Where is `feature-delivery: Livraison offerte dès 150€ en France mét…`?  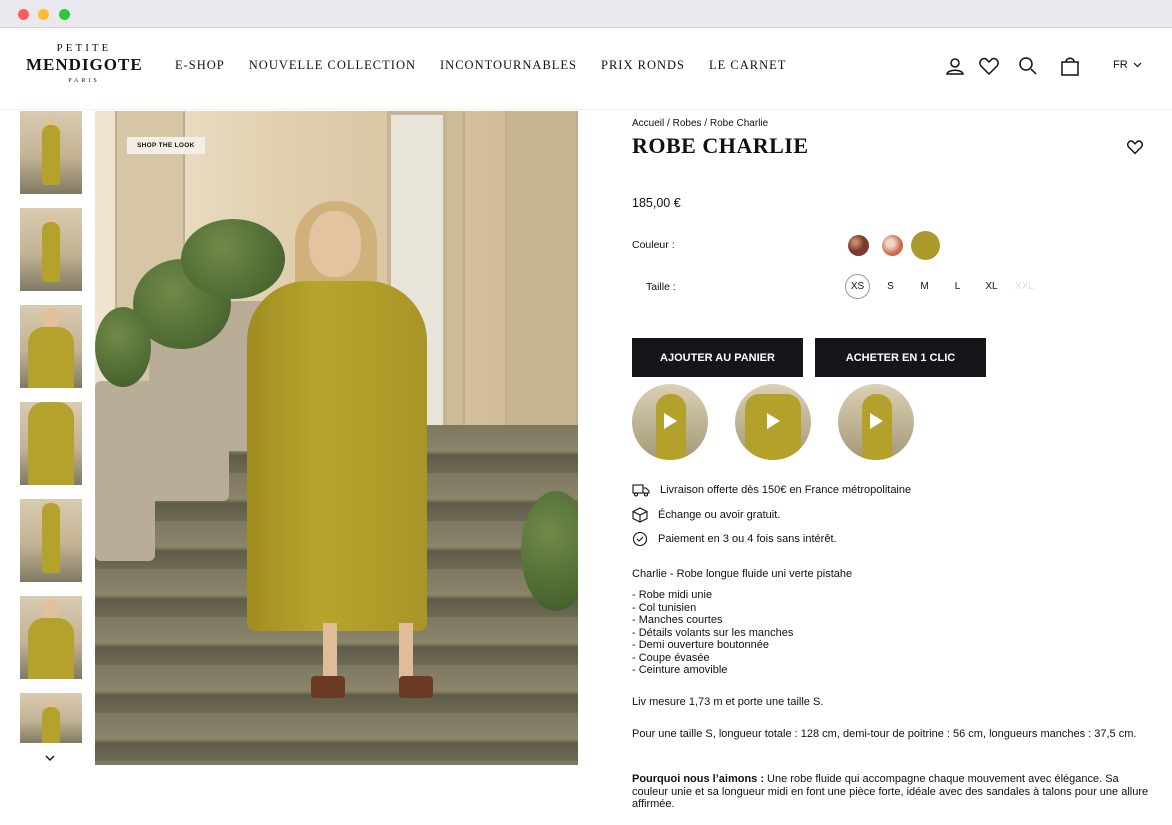 feature-delivery: Livraison offerte dès 150€ en France mét… is located at coordinates (771, 490).